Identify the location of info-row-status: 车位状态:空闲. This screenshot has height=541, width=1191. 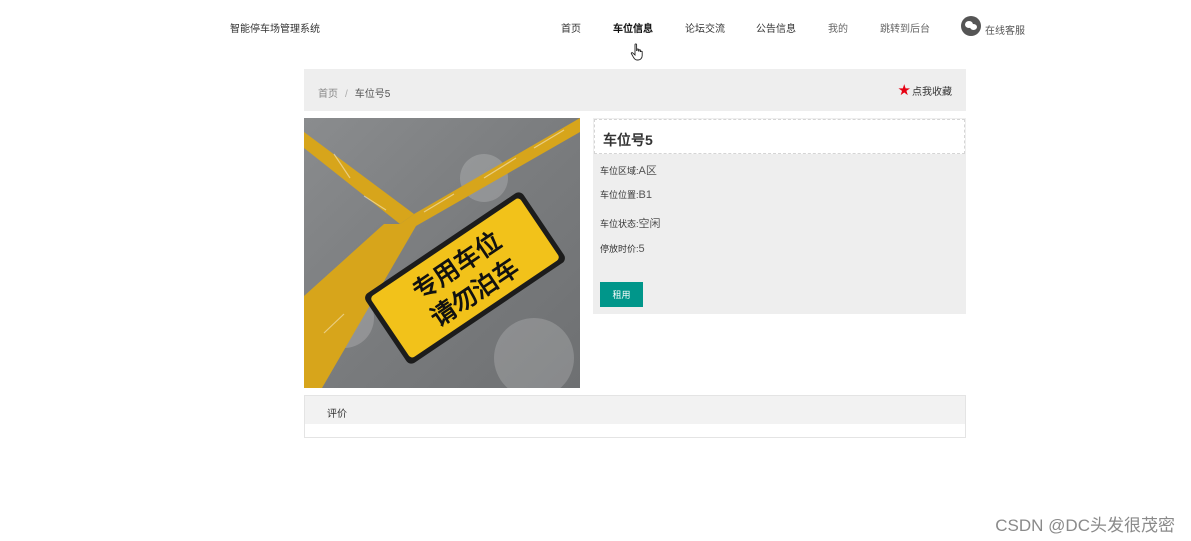
(630, 223).